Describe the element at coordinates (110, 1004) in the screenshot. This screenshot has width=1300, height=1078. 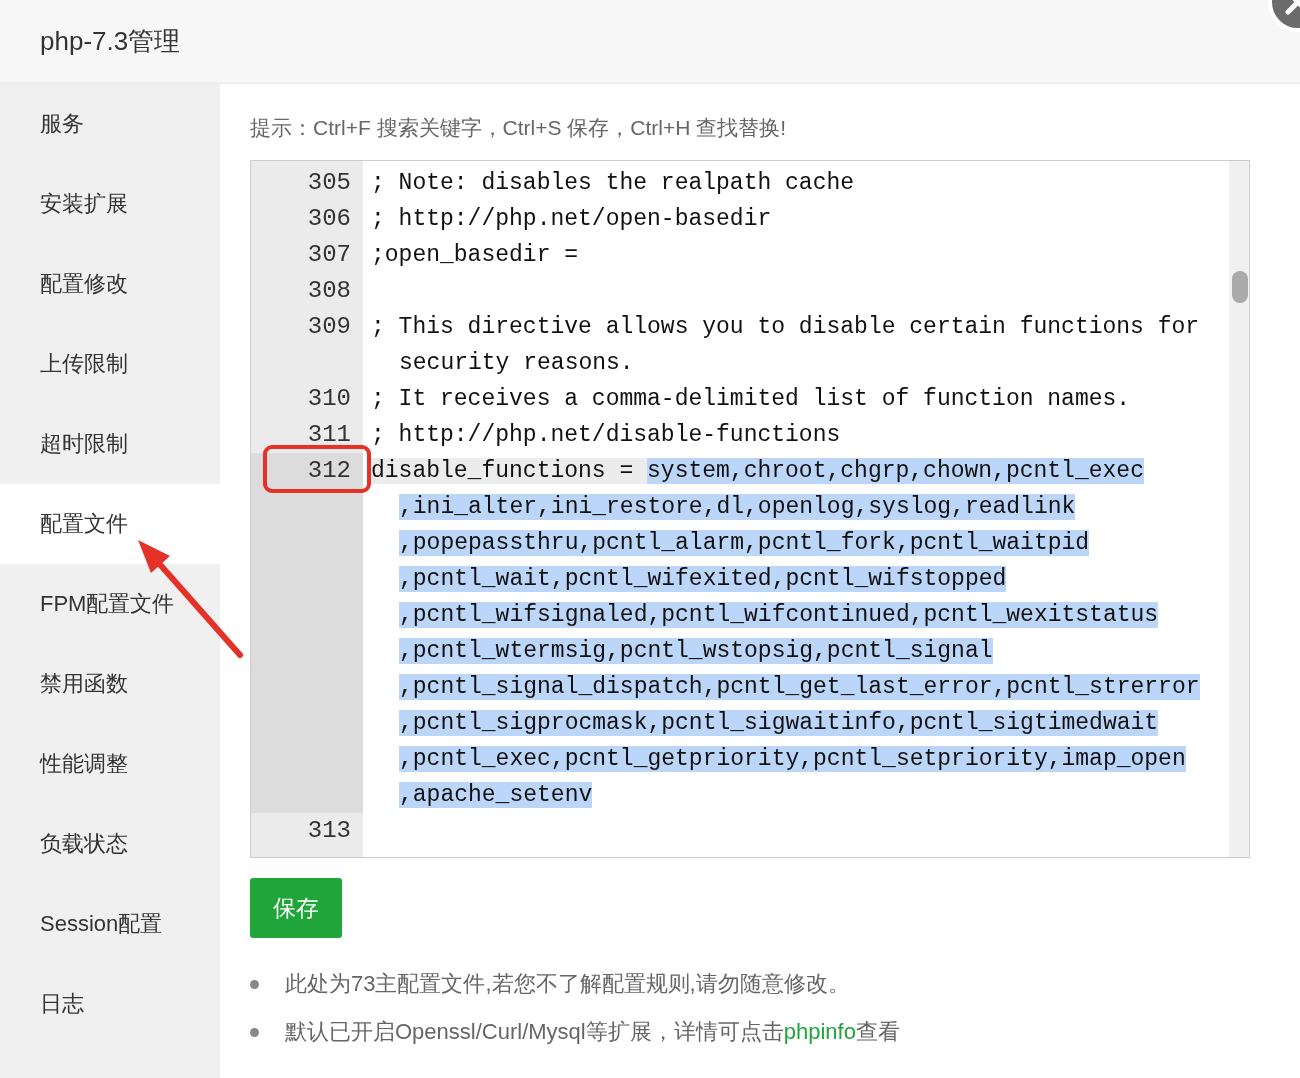
I see `sidebar-item: 日志` at that location.